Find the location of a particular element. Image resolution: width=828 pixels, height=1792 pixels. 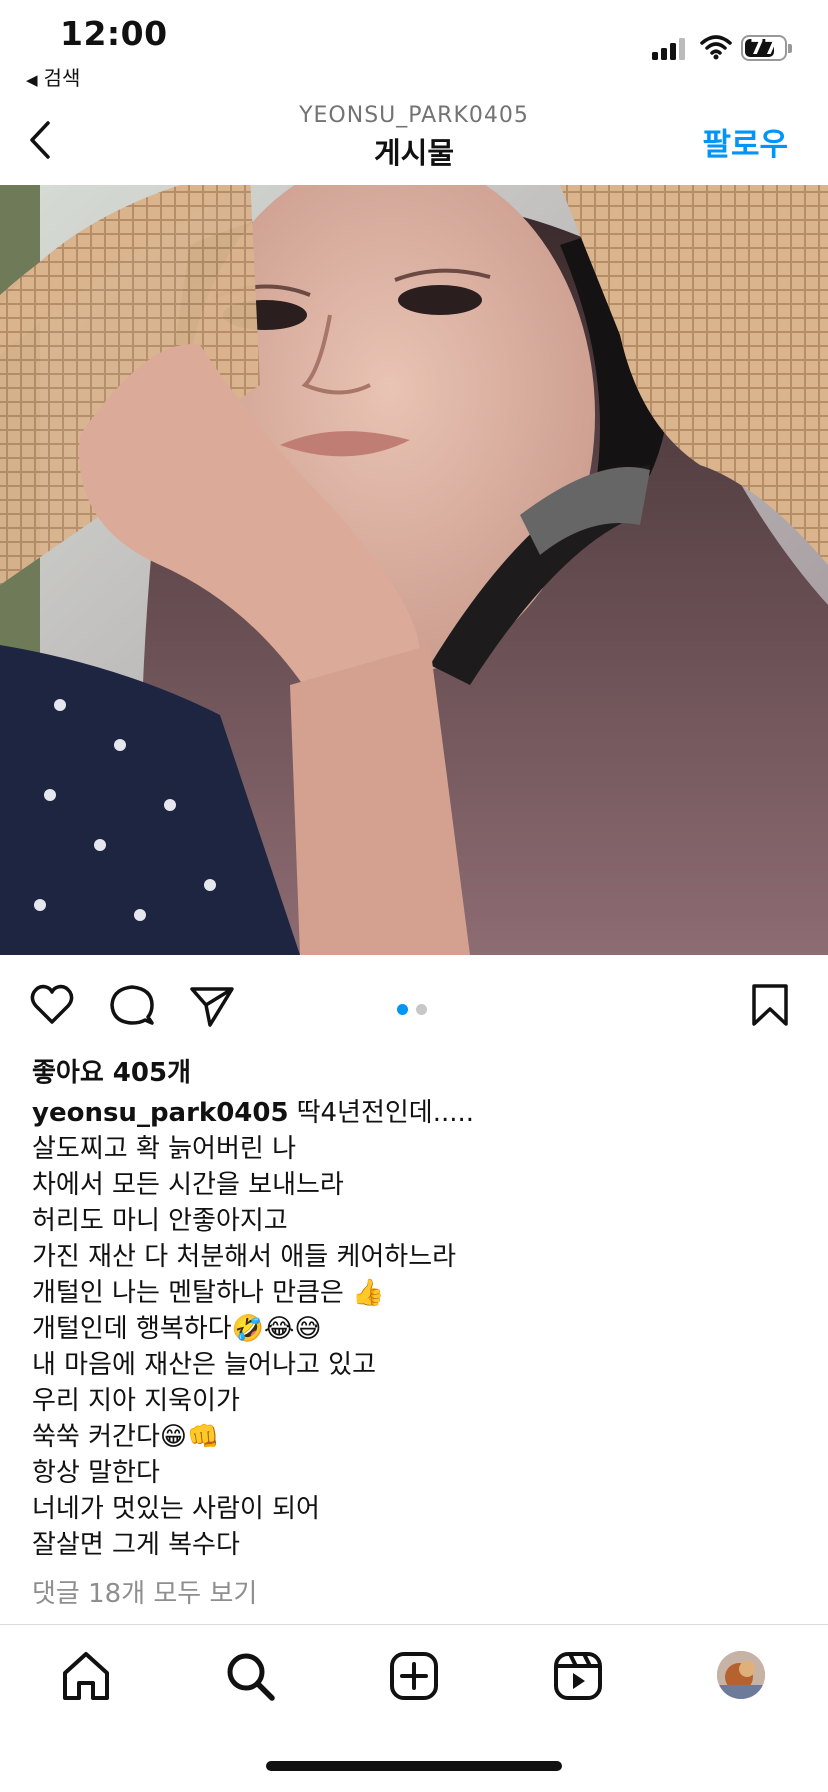

caption-line: 잘살면 그게 복수다 is located at coordinates (136, 1545).